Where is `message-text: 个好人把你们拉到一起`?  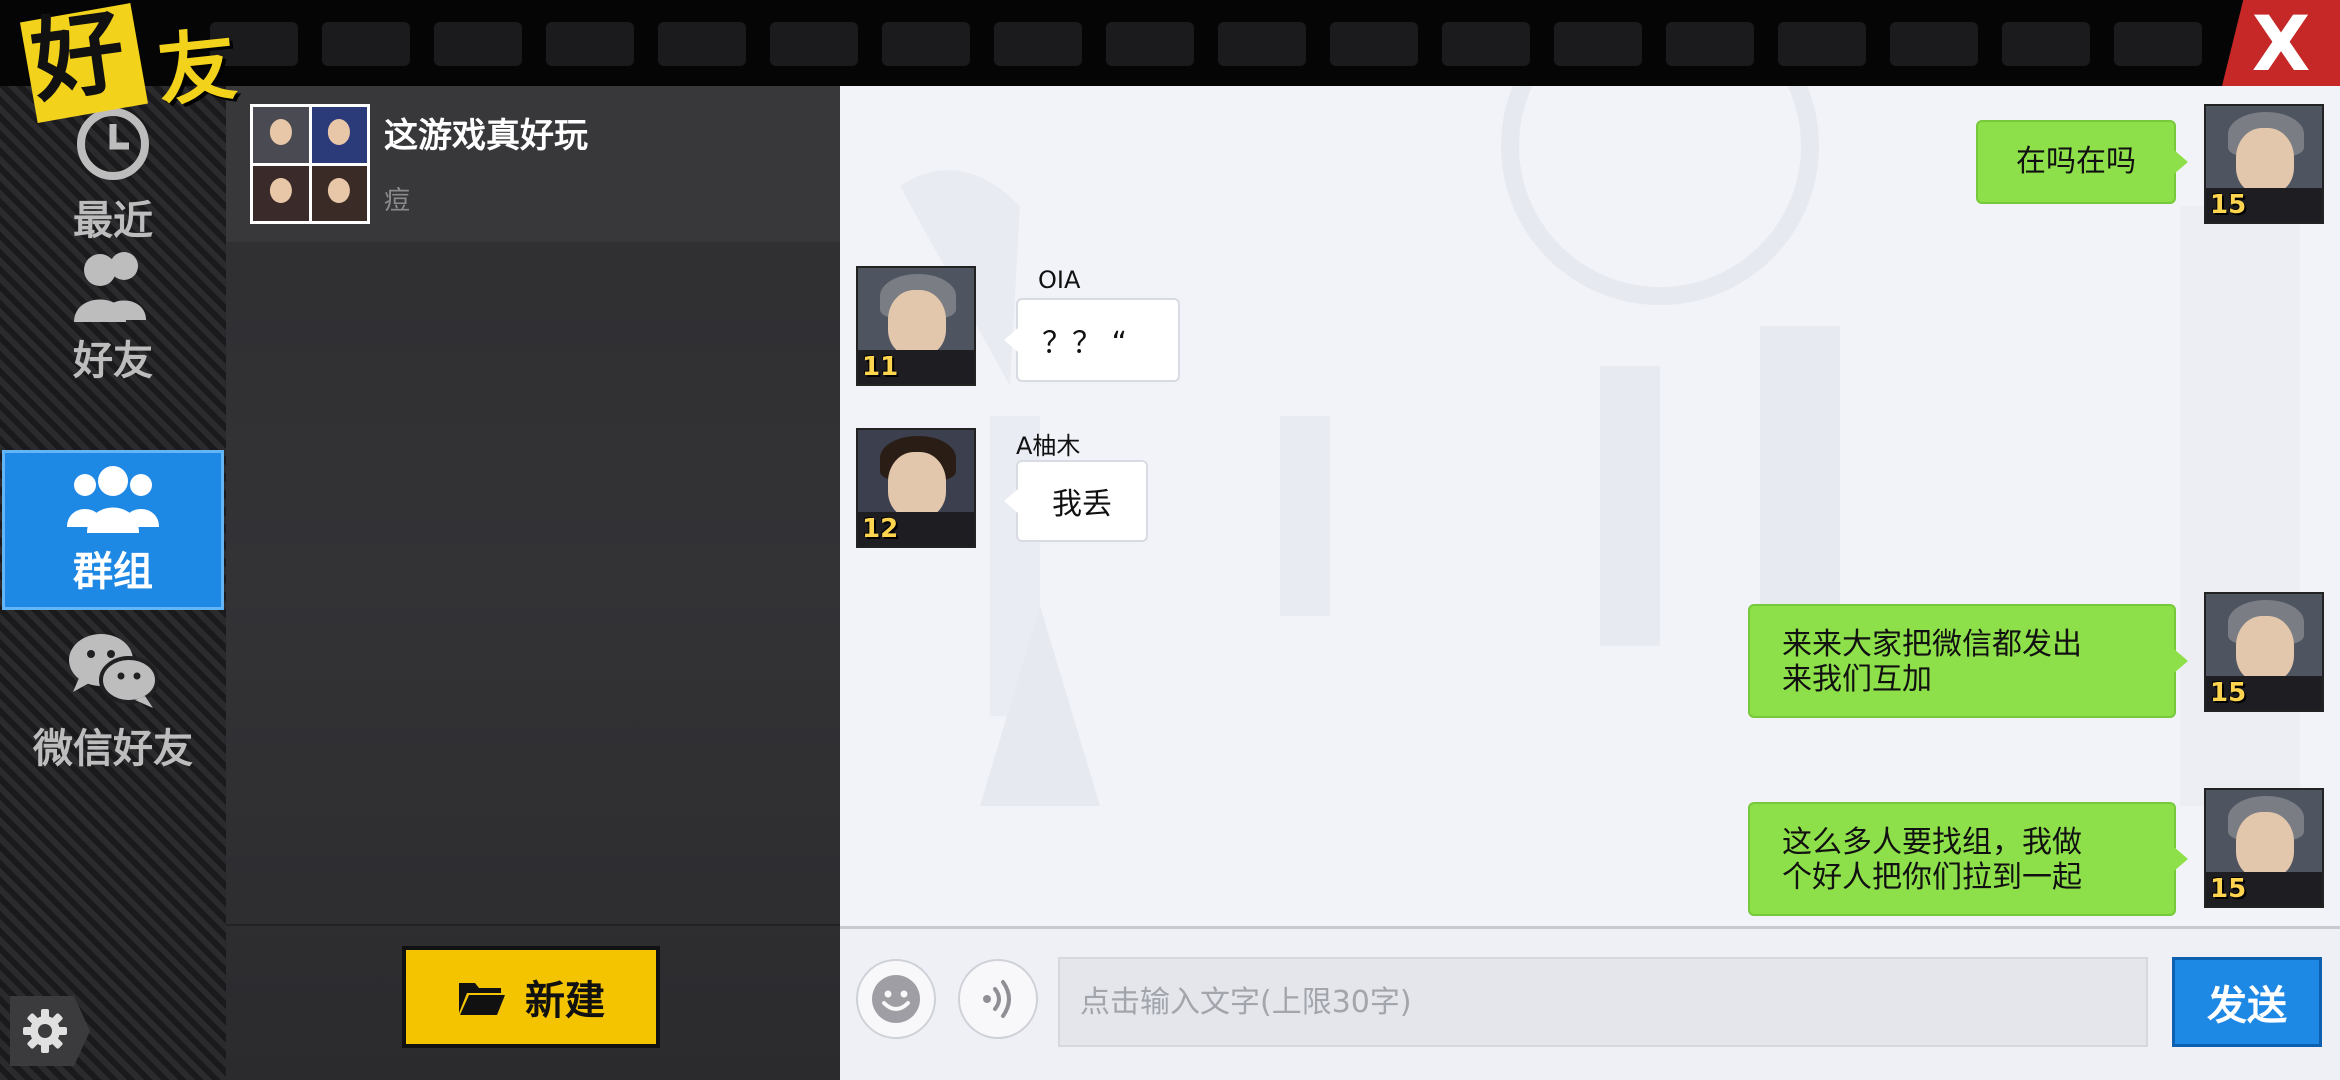
message-text: 个好人把你们拉到一起 is located at coordinates (1932, 877).